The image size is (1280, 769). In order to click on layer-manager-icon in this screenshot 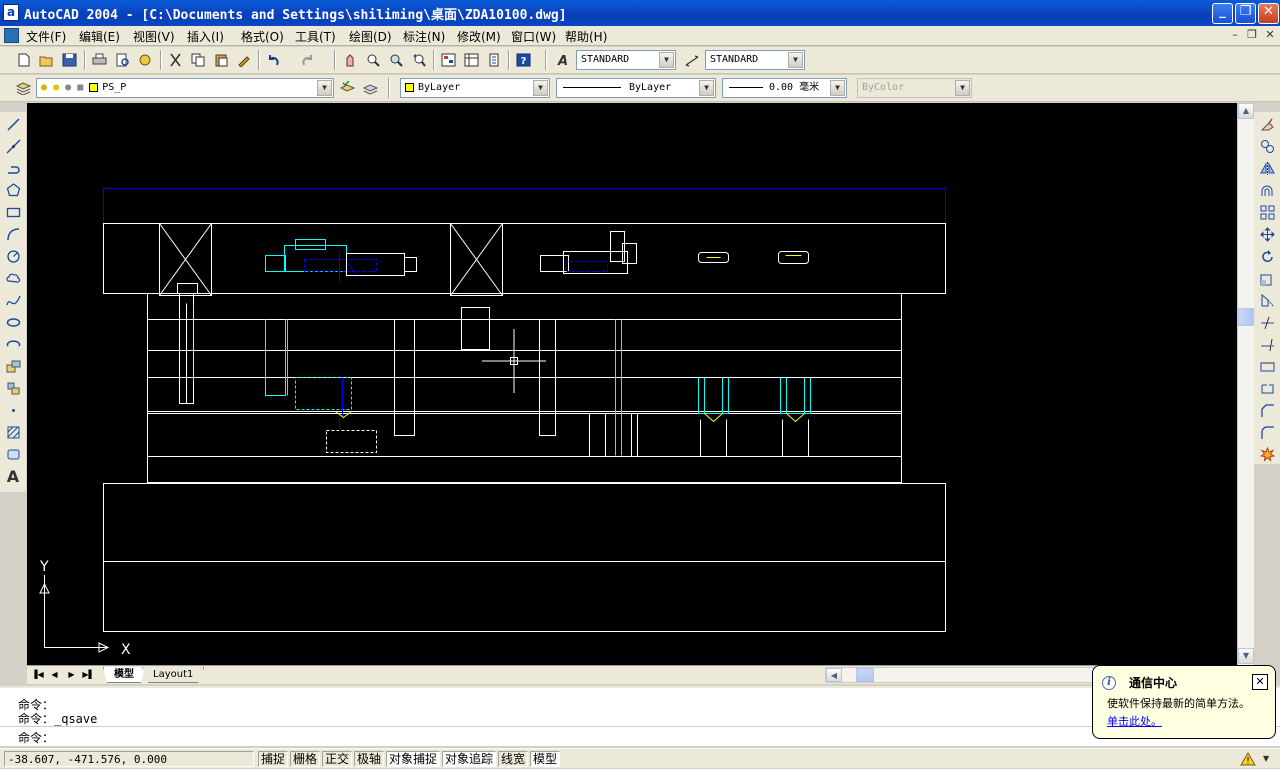, I will do `click(23, 88)`.